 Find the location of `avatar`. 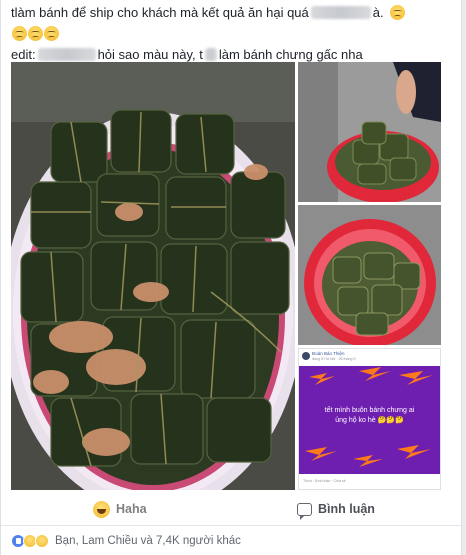

avatar is located at coordinates (306, 356).